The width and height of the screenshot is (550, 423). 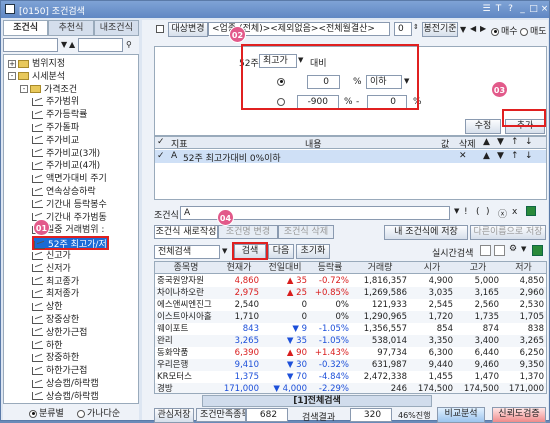 I want to click on checkbox-icon, so click(x=160, y=29).